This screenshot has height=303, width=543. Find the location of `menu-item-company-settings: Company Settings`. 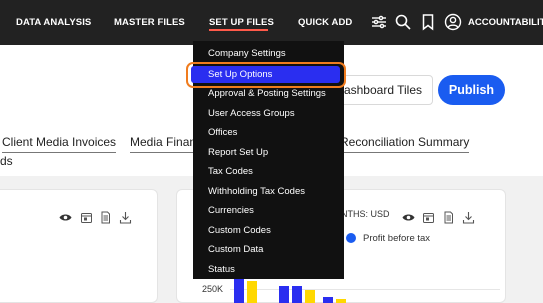

menu-item-company-settings: Company Settings is located at coordinates (247, 53).